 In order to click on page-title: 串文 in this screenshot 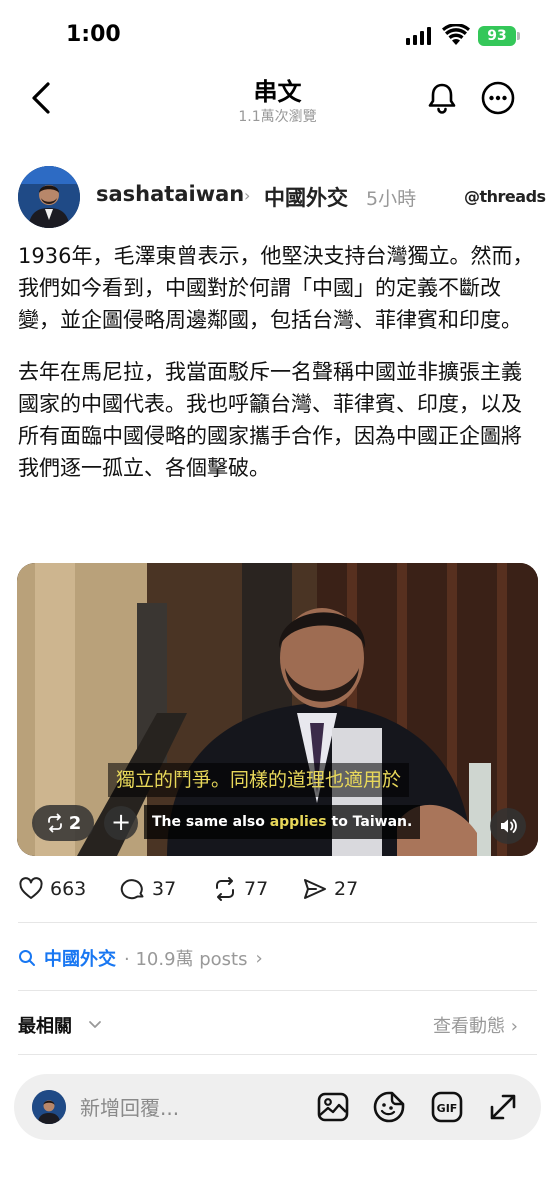, I will do `click(277, 92)`.